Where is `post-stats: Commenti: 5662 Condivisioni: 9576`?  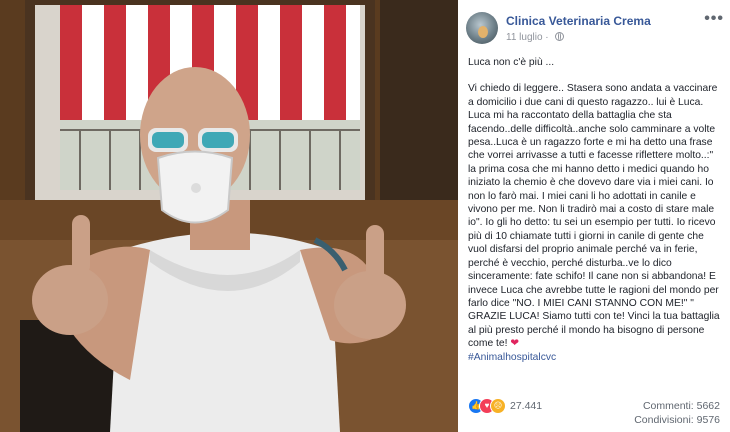
post-stats: Commenti: 5662 Condivisioni: 9576 is located at coordinates (677, 413).